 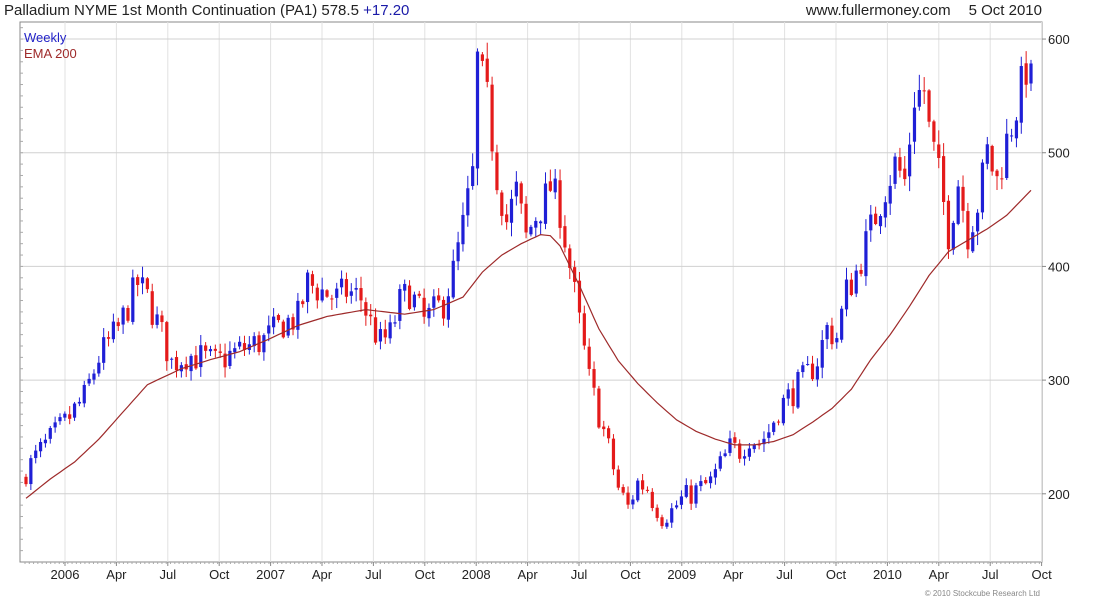 I want to click on x-tick-label: 2009, so click(x=681, y=574).